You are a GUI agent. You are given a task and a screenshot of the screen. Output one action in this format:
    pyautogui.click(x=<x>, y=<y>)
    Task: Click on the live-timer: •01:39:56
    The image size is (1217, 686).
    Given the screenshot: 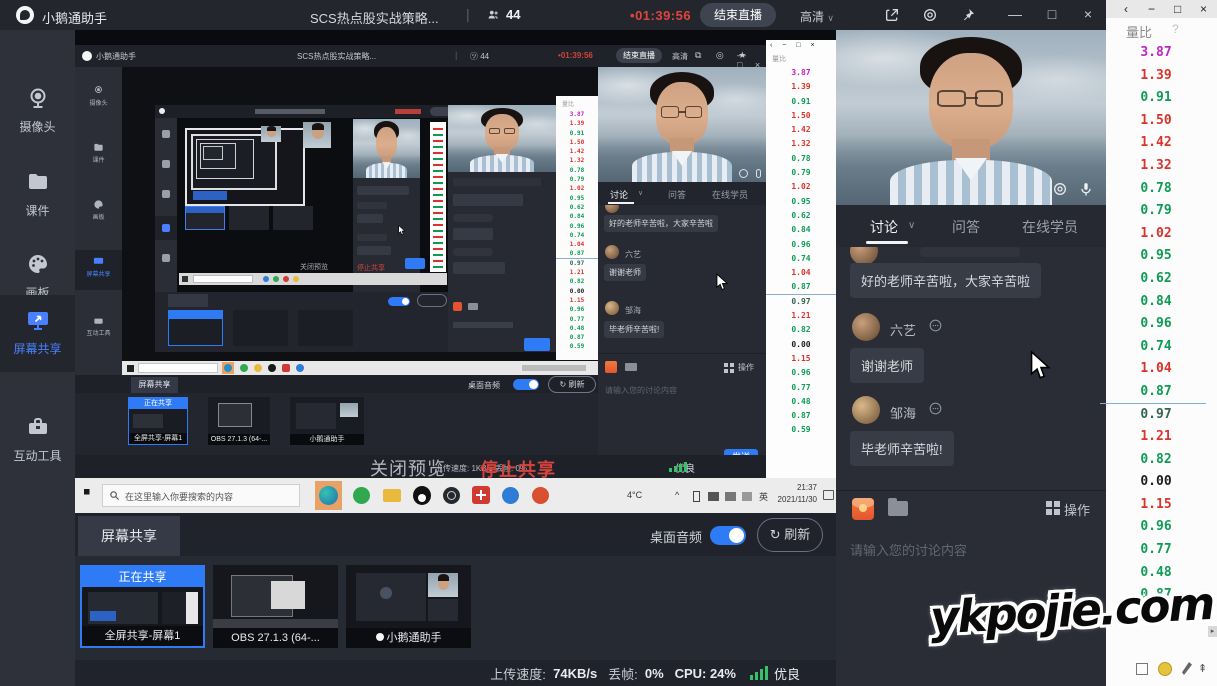 What is the action you would take?
    pyautogui.click(x=661, y=15)
    